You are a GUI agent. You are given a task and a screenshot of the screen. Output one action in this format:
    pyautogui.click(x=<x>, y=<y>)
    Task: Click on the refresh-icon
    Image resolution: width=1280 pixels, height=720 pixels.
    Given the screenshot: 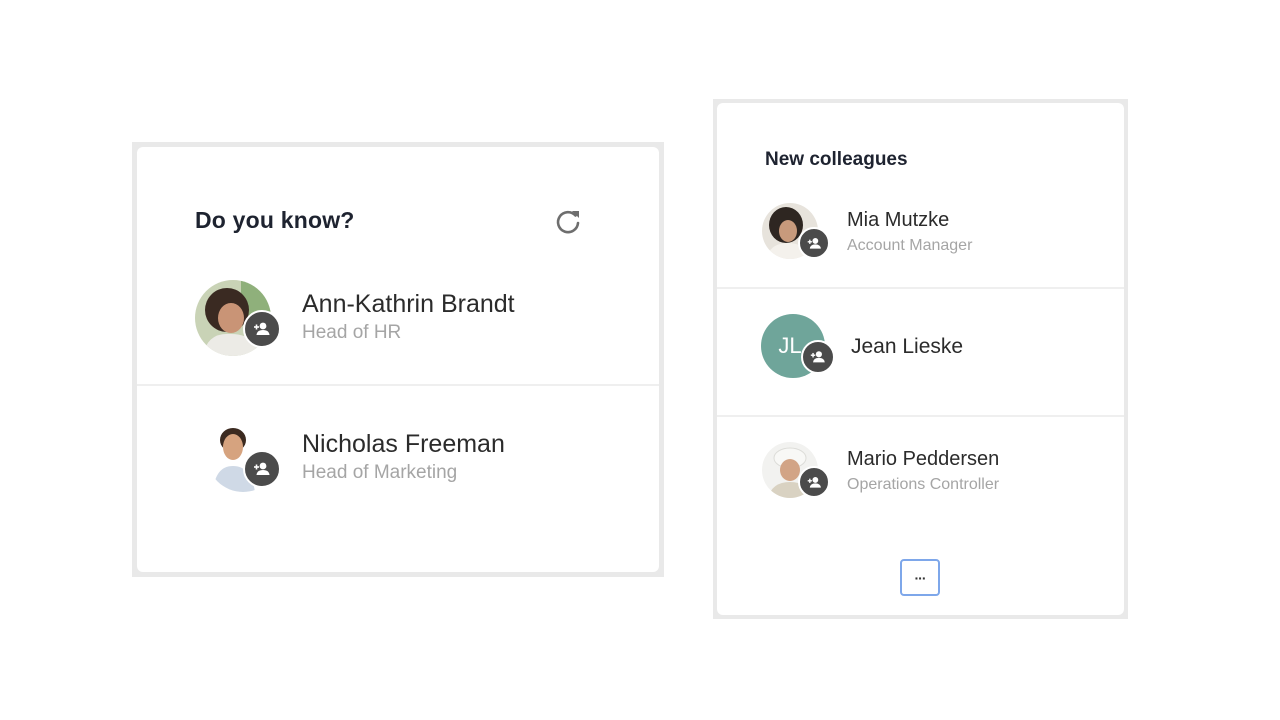 What is the action you would take?
    pyautogui.click(x=568, y=222)
    